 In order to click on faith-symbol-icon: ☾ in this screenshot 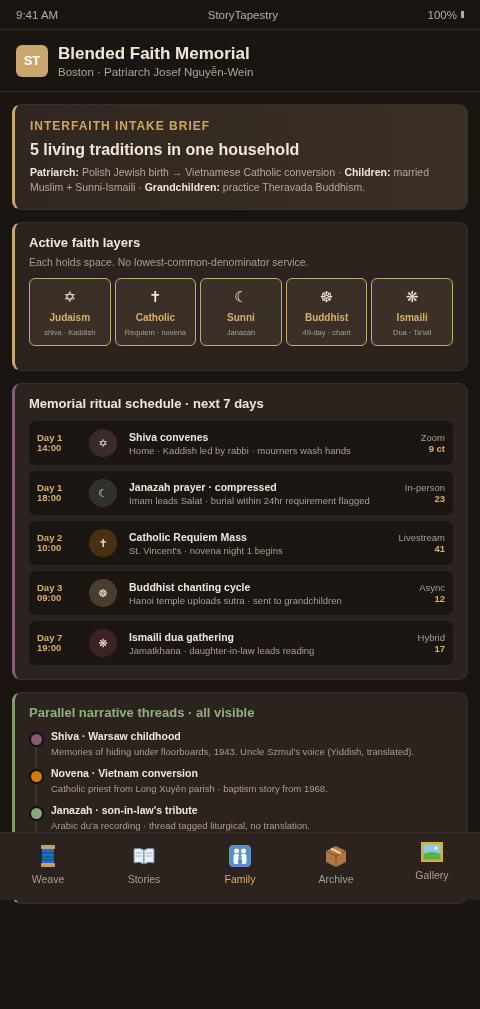, I will do `click(241, 297)`.